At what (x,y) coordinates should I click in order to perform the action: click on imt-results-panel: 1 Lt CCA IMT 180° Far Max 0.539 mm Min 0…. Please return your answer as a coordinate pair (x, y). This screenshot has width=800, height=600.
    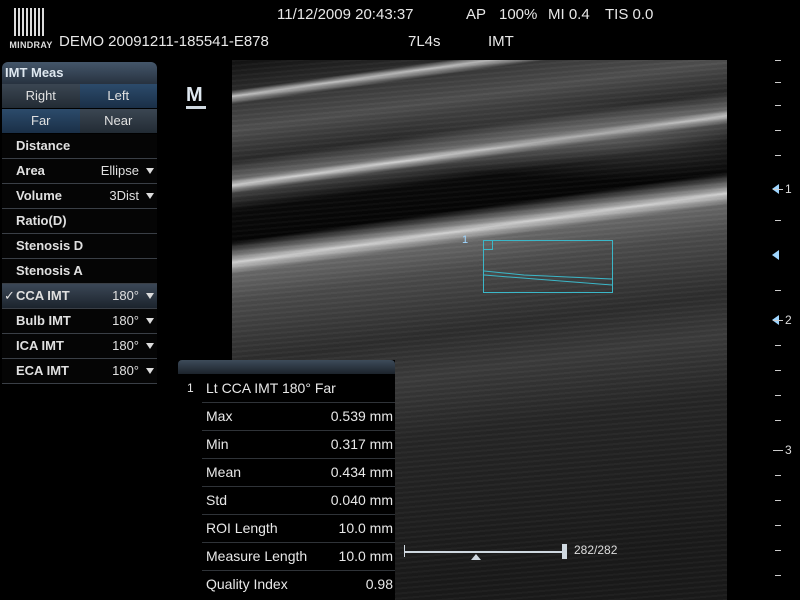
    Looking at the image, I should click on (286, 480).